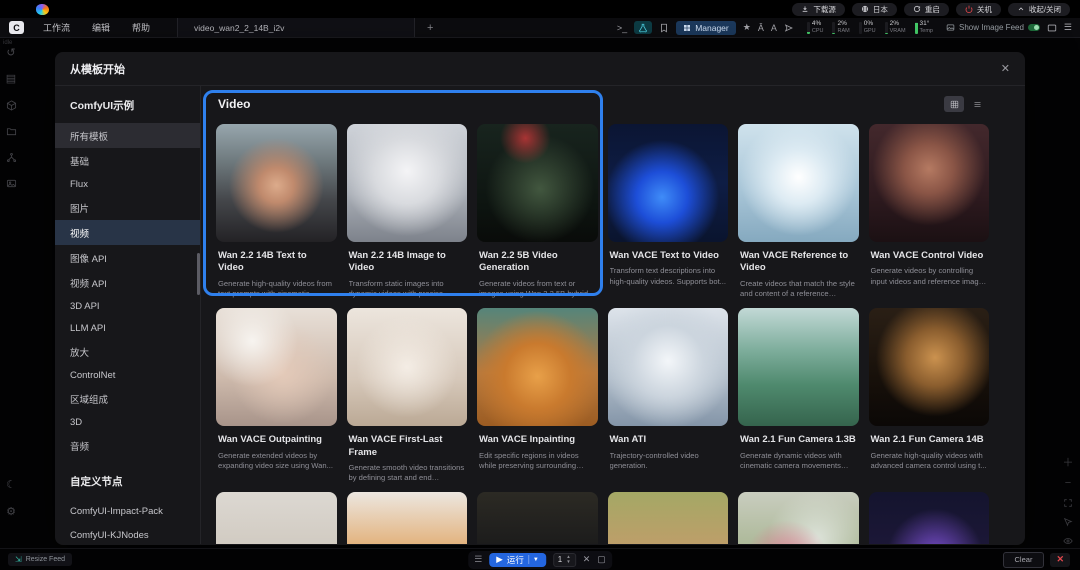 The width and height of the screenshot is (1080, 570). I want to click on sidebar-category-item: LLM API, so click(127, 328).